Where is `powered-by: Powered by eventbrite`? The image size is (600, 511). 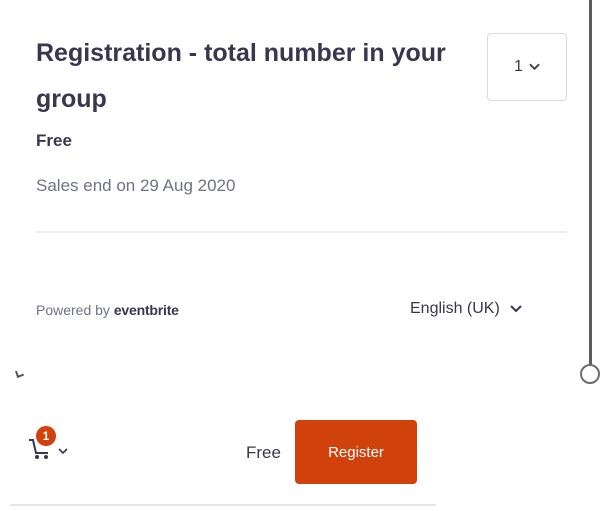 powered-by: Powered by eventbrite is located at coordinates (107, 310).